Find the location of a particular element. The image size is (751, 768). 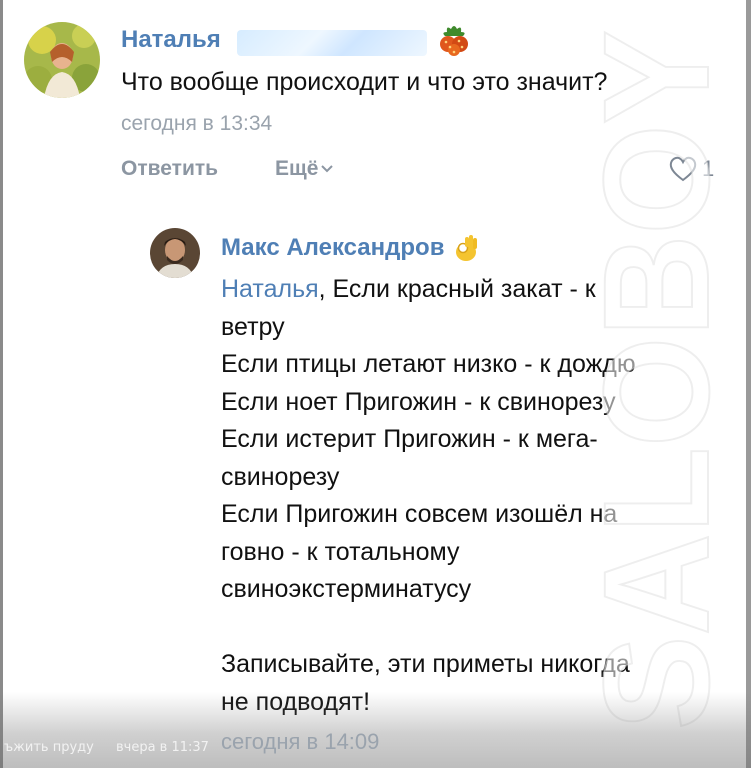

like-count: 1 is located at coordinates (708, 168).